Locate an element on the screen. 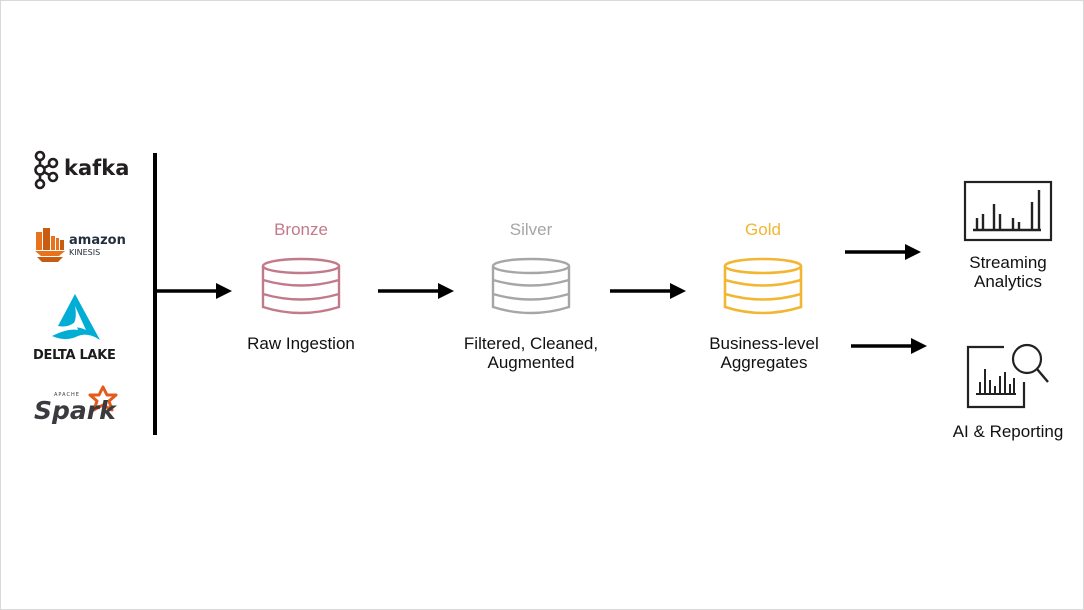 This screenshot has height=610, width=1084. kinesis-label: amazon is located at coordinates (97, 240).